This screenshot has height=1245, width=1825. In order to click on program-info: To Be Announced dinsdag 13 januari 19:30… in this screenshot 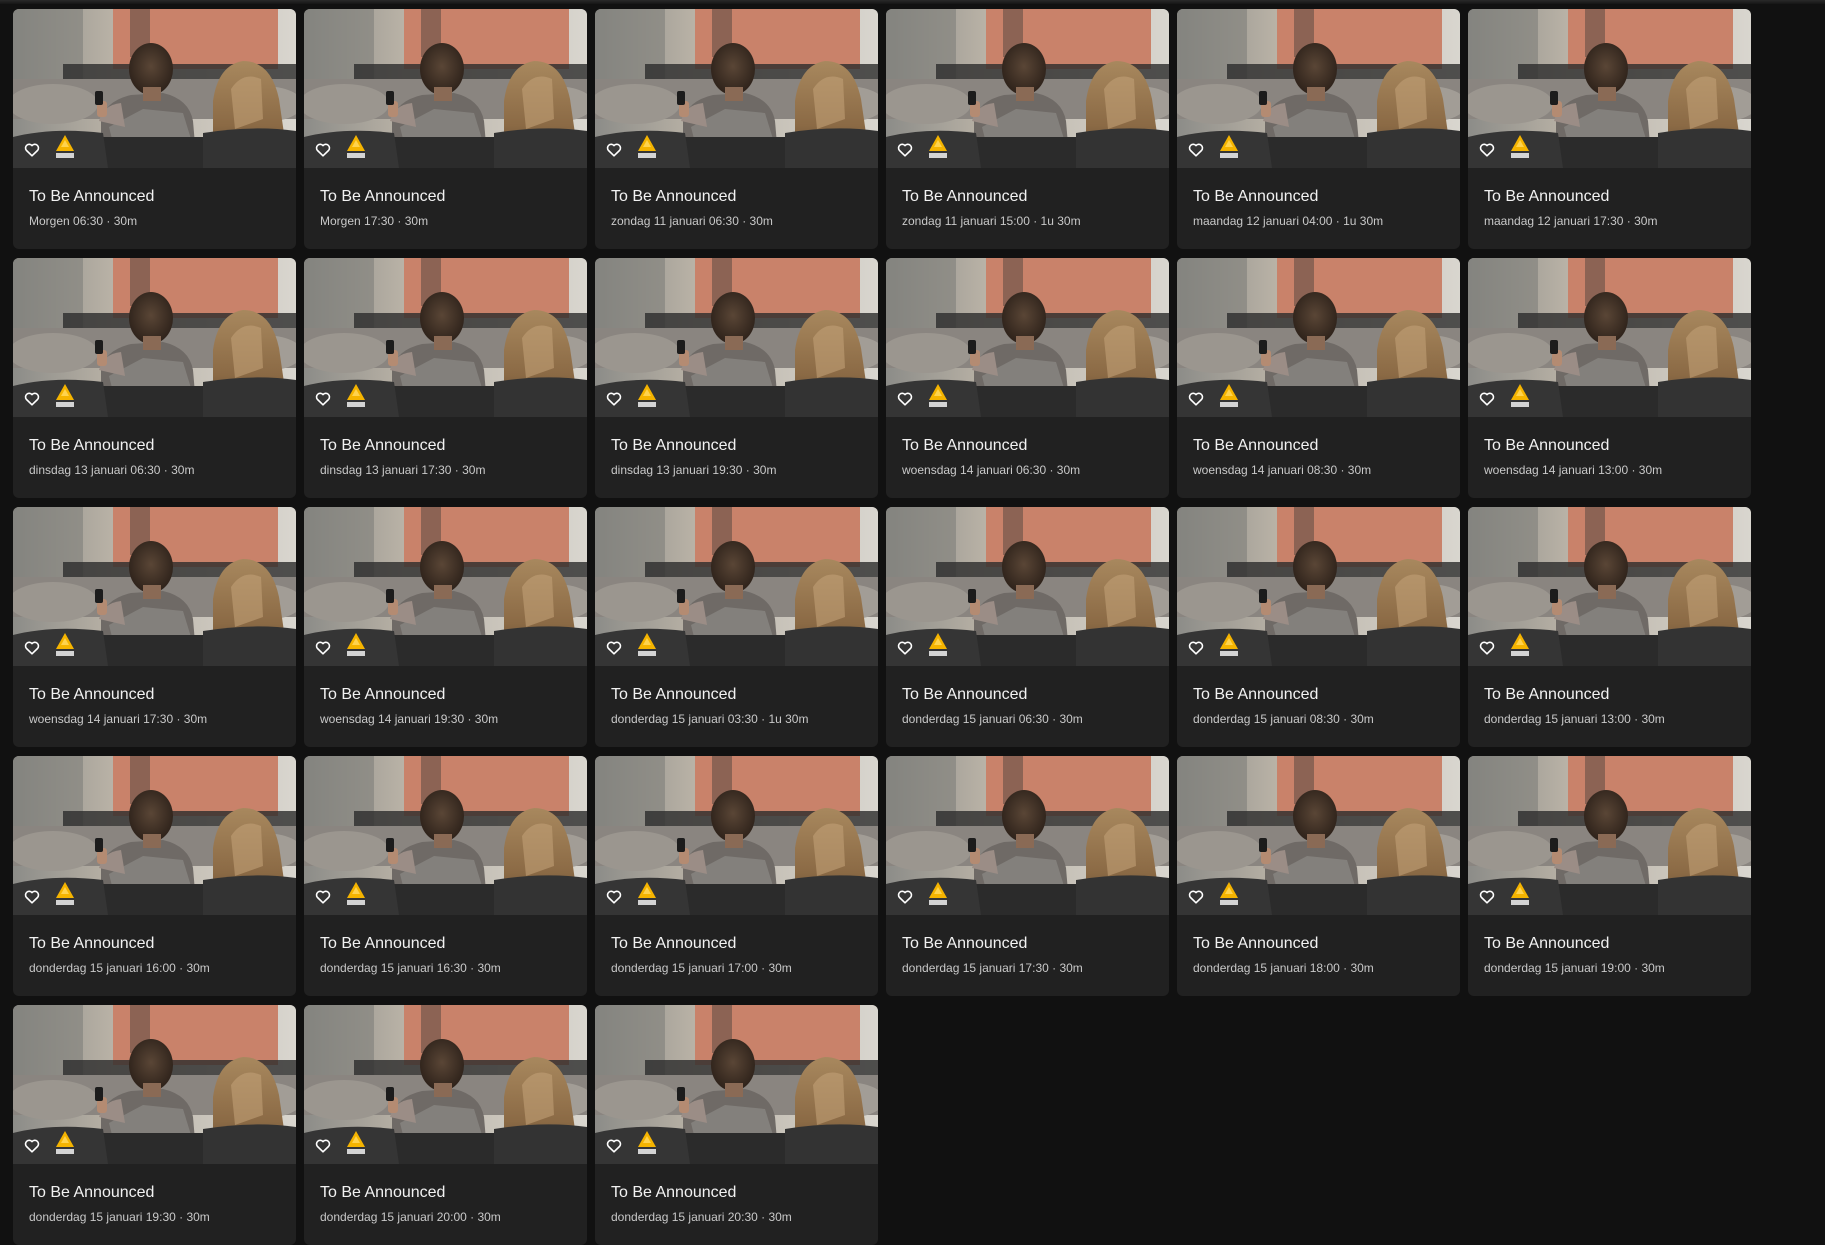, I will do `click(736, 447)`.